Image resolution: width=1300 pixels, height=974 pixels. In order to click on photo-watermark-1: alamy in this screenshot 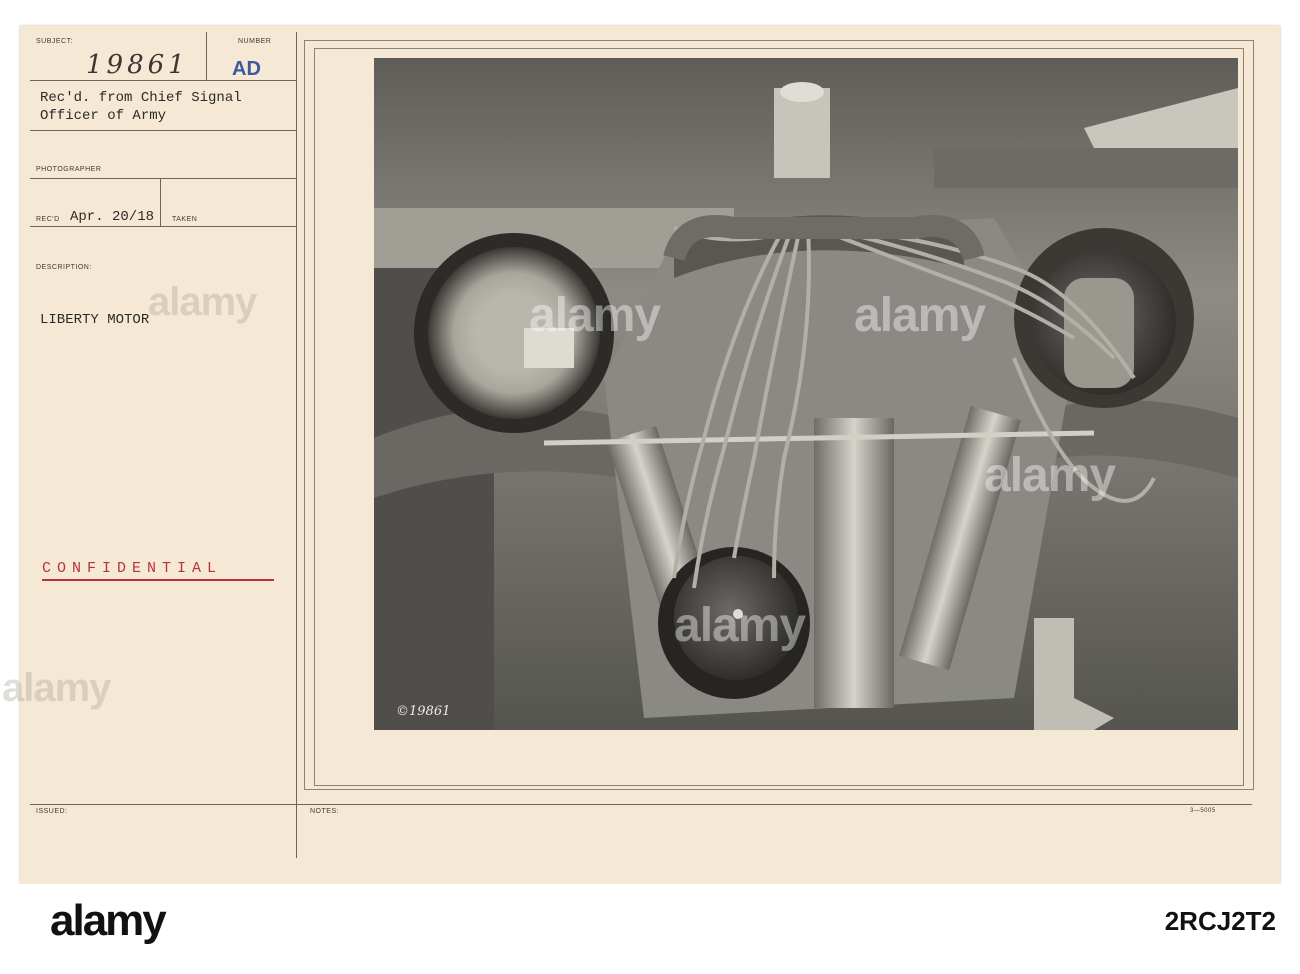, I will do `click(595, 315)`.